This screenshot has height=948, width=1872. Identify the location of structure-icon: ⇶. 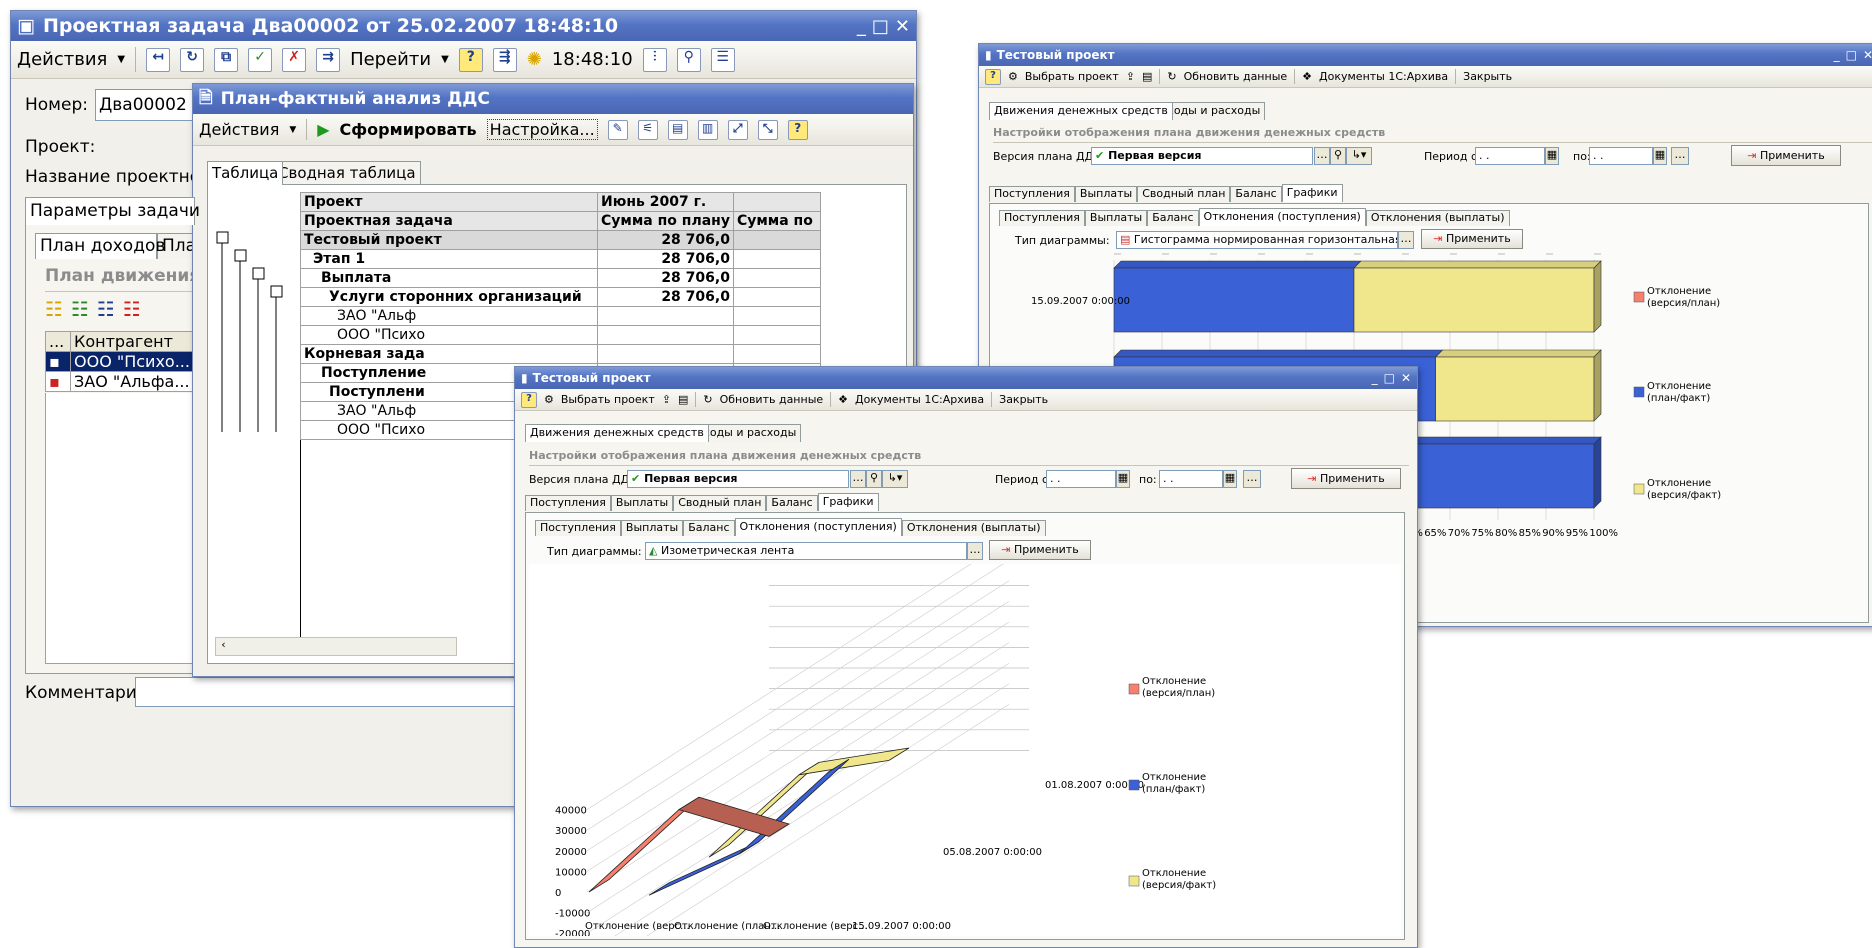
(504, 59).